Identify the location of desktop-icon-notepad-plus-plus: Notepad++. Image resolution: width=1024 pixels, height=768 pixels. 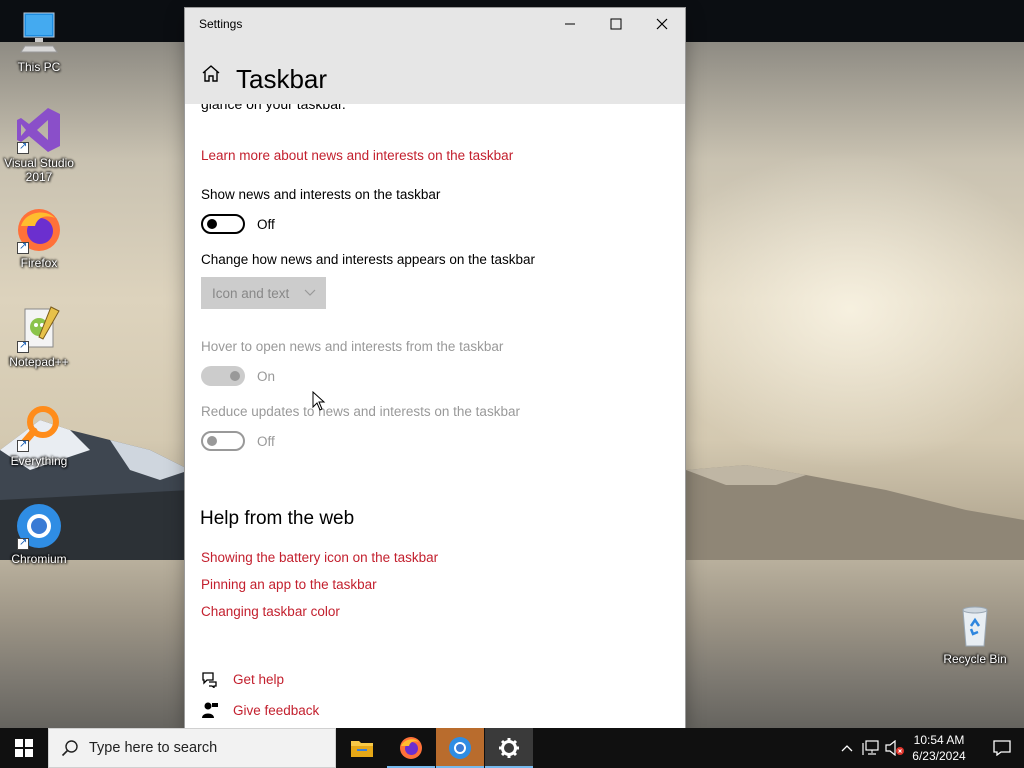
(39, 337).